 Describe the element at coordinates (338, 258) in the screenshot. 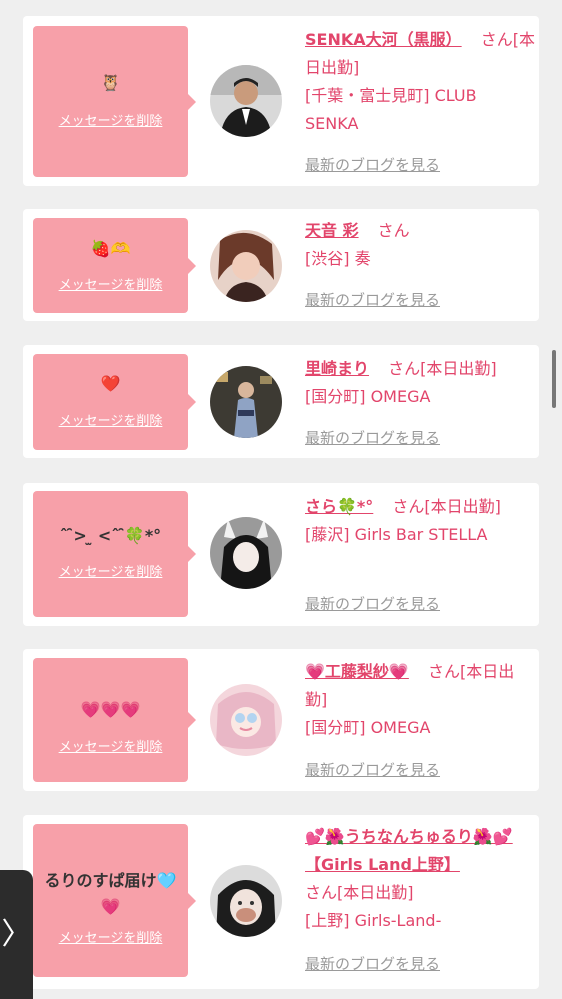

I see `store-label: [渋谷] 奏` at that location.